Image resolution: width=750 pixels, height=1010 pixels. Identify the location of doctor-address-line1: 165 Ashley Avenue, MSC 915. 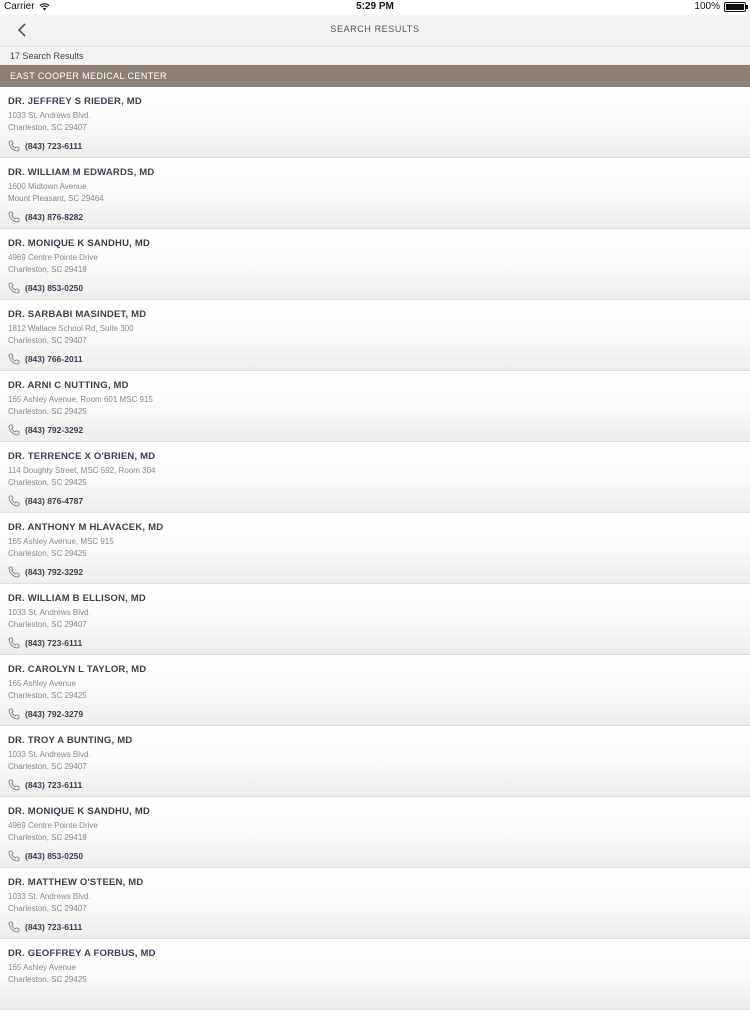
(61, 541).